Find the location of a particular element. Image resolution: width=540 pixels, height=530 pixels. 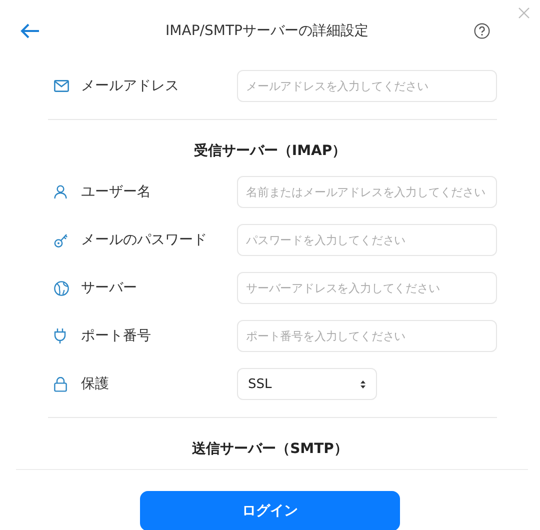

window-title: IMAP/SMTPサーバーの詳細設定 is located at coordinates (267, 31).